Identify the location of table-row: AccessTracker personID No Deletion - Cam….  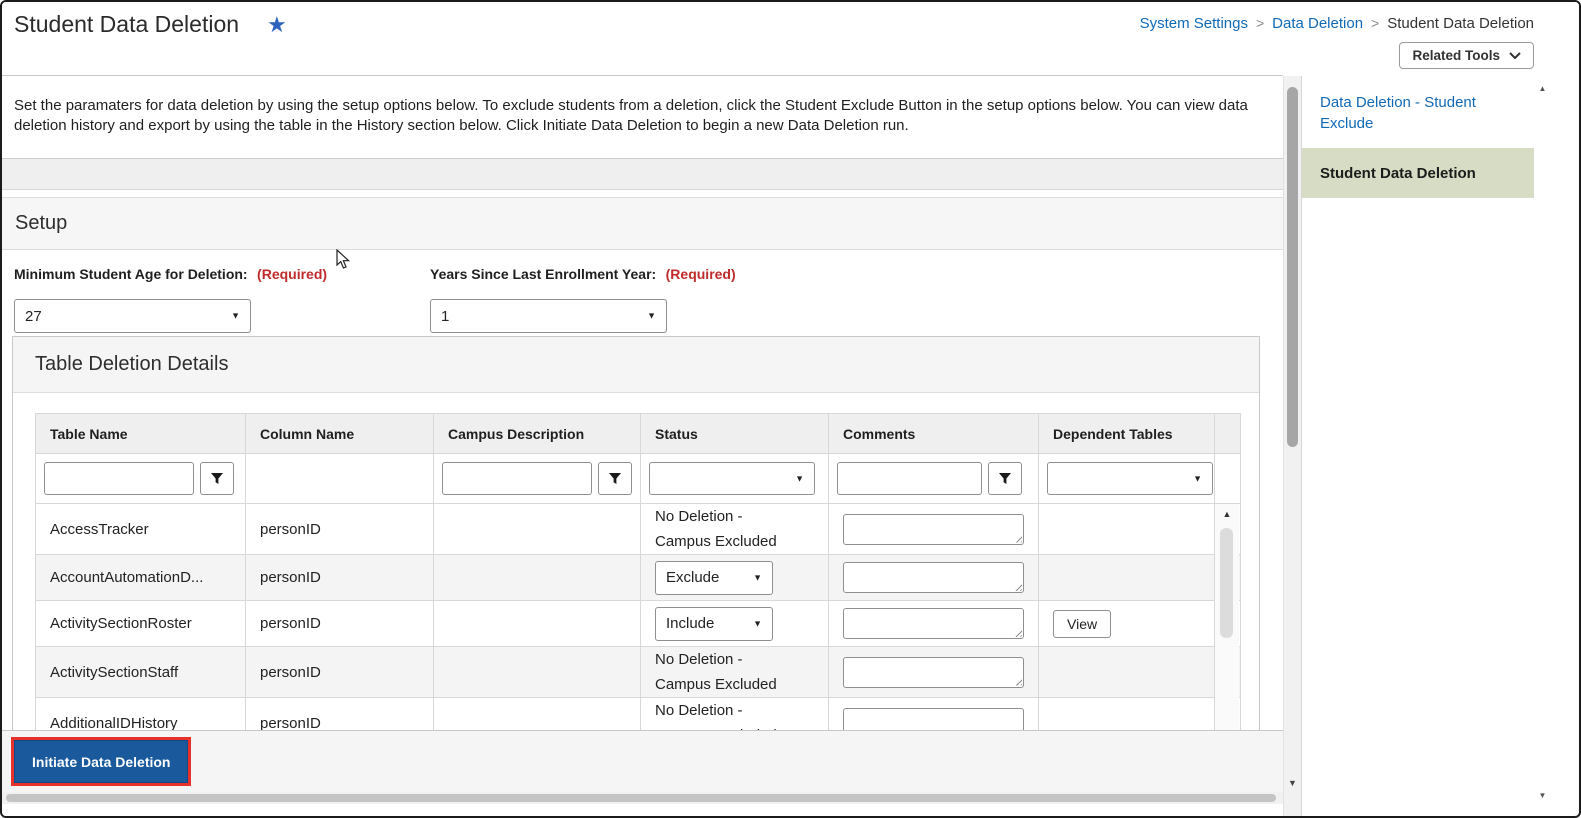
(638, 529).